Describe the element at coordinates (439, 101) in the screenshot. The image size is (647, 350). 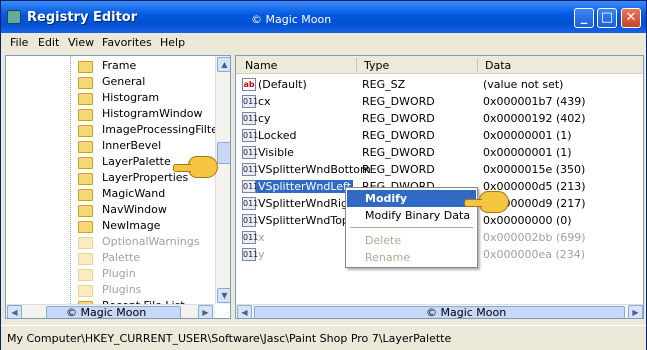
I see `list-row: 011 cx REG_DWORD 0x000001b7 (439)` at that location.